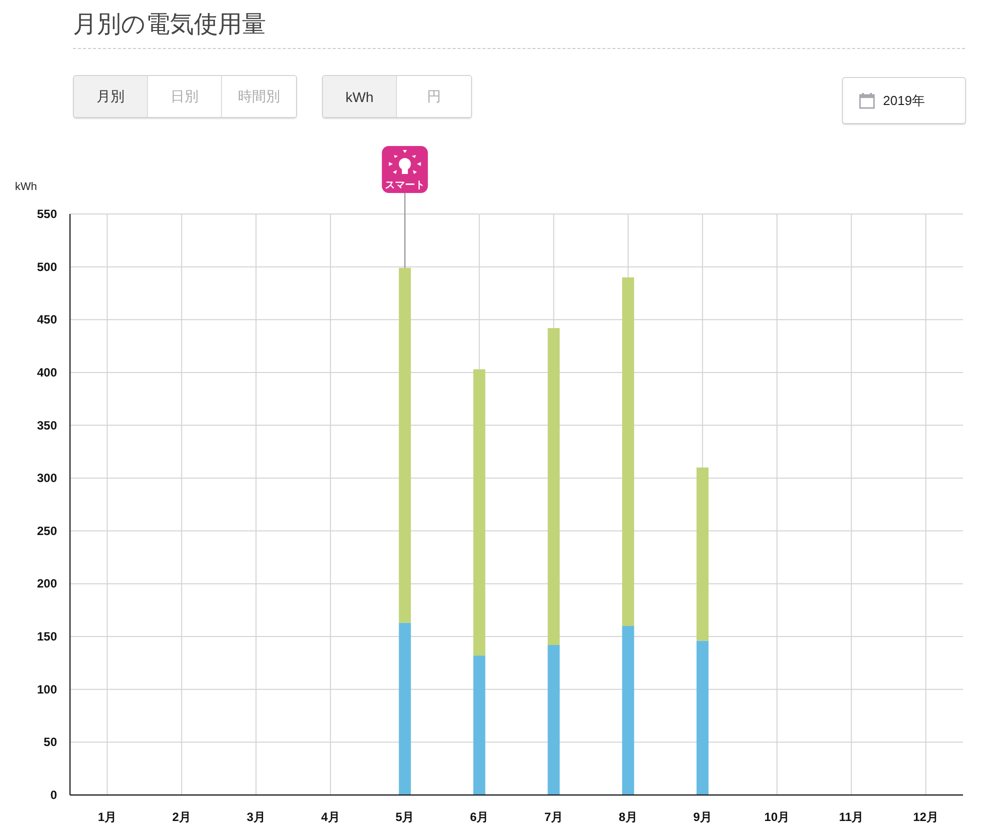 The height and width of the screenshot is (829, 986). What do you see at coordinates (107, 817) in the screenshot?
I see `x-tick-label: 1月` at bounding box center [107, 817].